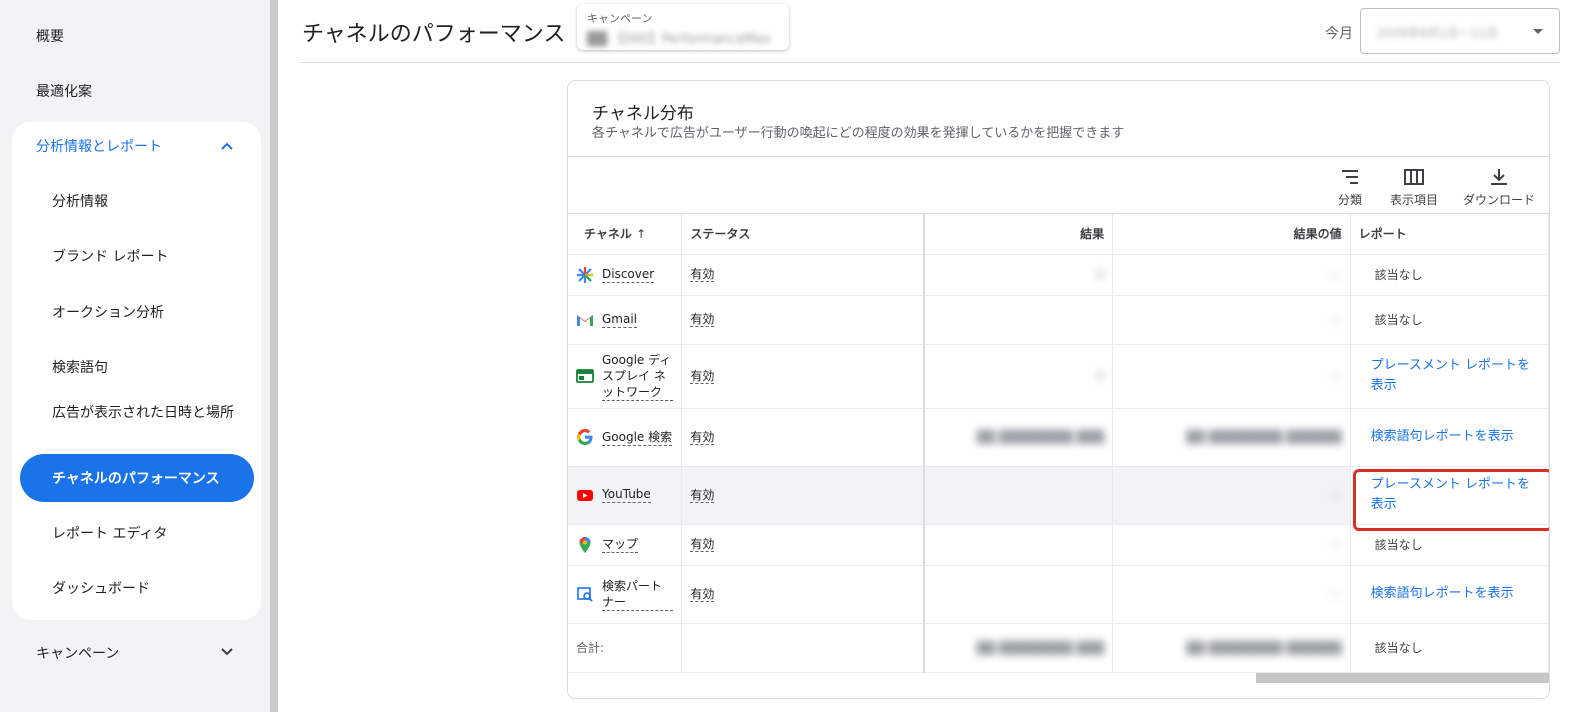 The image size is (1585, 712). Describe the element at coordinates (99, 146) in the screenshot. I see `nav-group-header: 分析情報とレポート` at that location.